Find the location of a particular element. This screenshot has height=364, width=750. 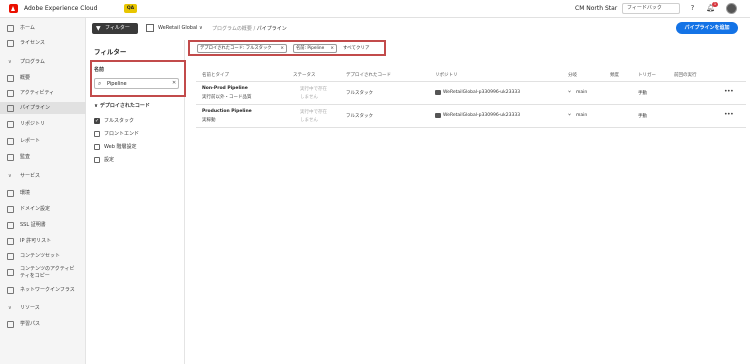

branch-icon: ⑂ is located at coordinates (570, 115).